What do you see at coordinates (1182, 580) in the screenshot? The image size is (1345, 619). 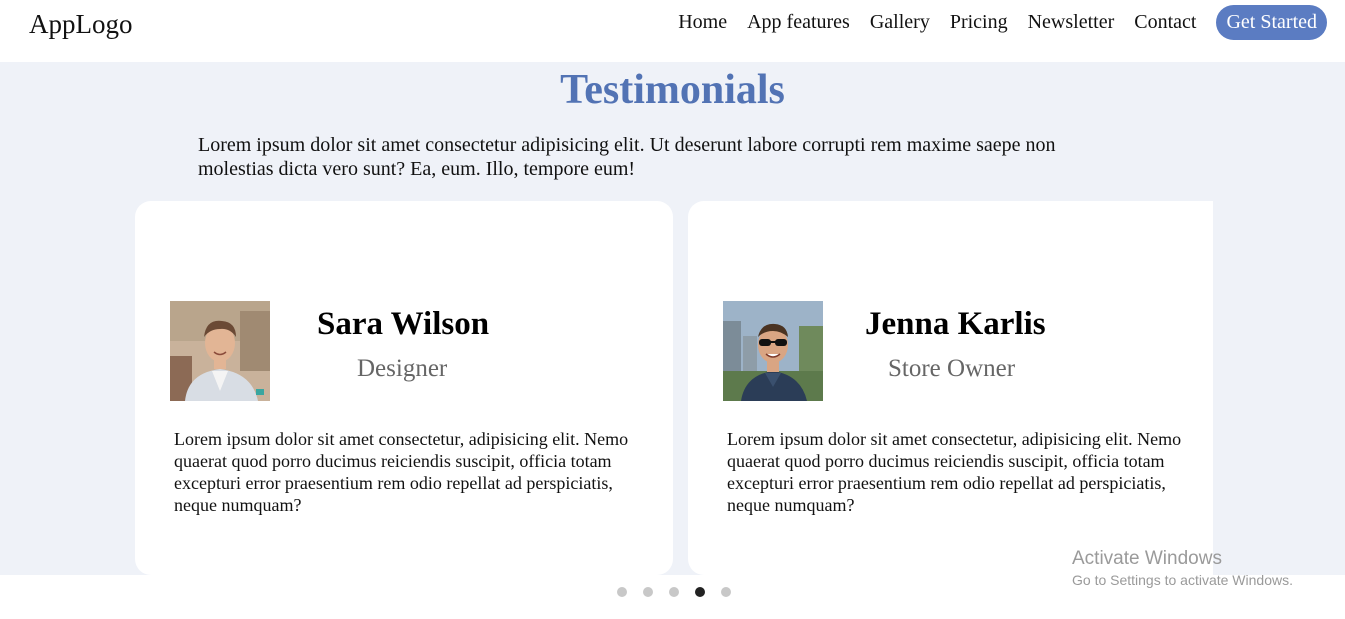 I see `watermark-subtitle: Go to Settings to activate Windows.` at bounding box center [1182, 580].